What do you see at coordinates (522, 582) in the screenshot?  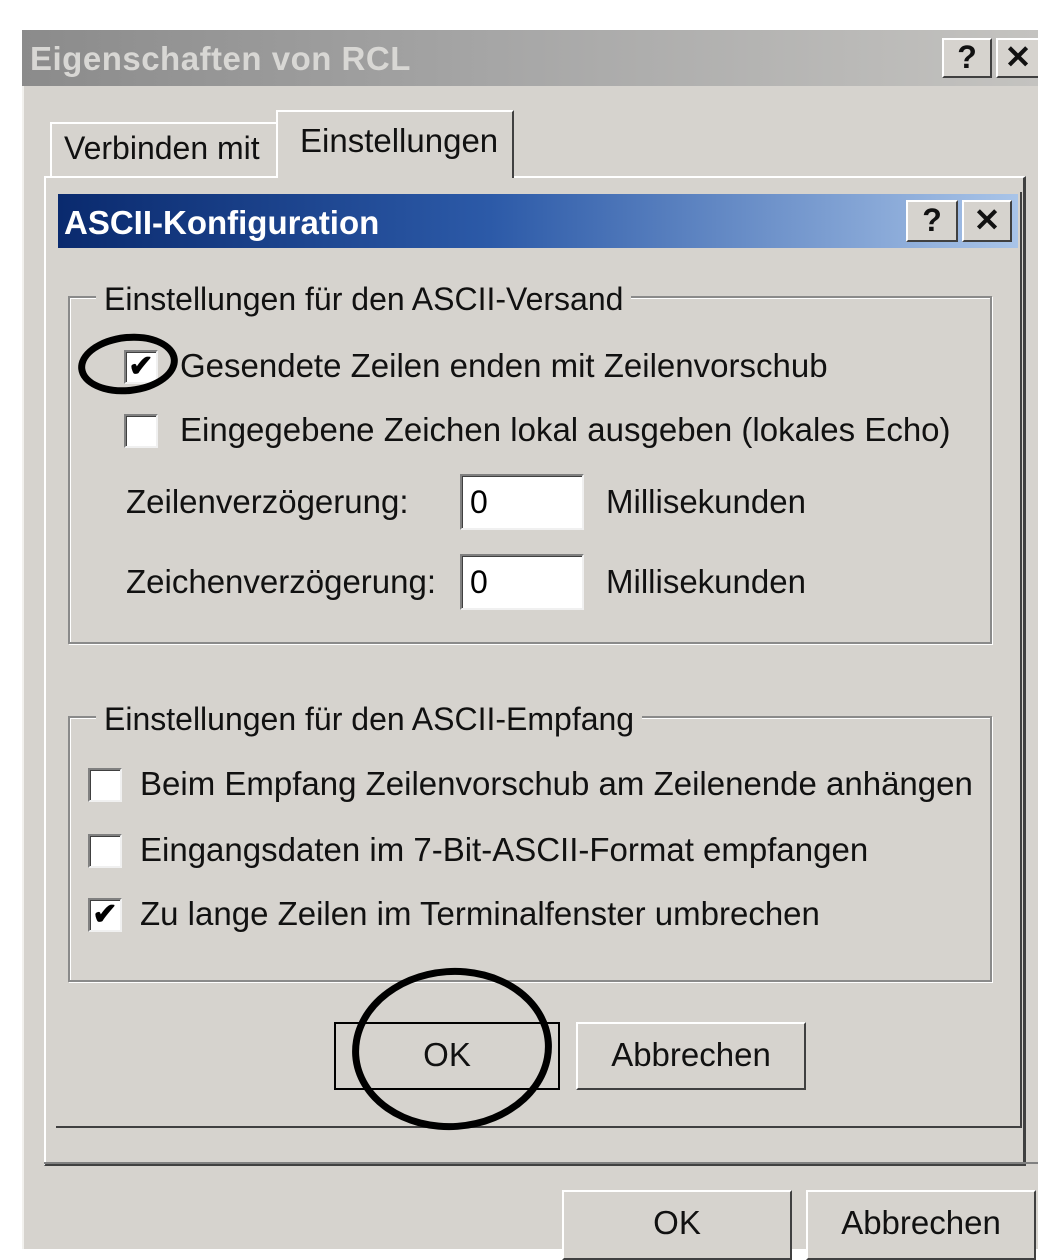 I see `char-delay-input` at bounding box center [522, 582].